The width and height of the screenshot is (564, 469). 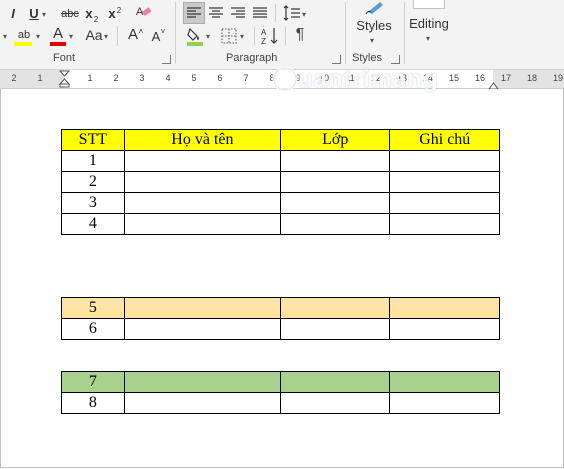 What do you see at coordinates (558, 78) in the screenshot?
I see `ruler-number: 19` at bounding box center [558, 78].